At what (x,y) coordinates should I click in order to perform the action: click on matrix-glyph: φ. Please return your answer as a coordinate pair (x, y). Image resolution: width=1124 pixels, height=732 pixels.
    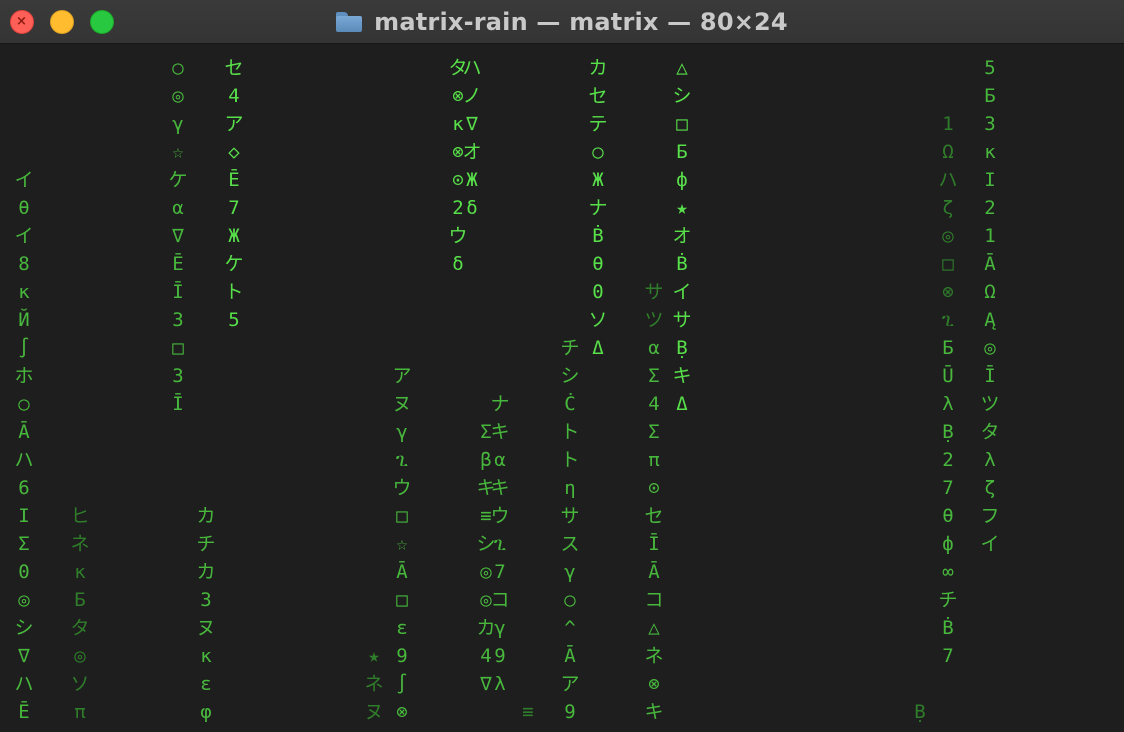
    Looking at the image, I should click on (206, 712).